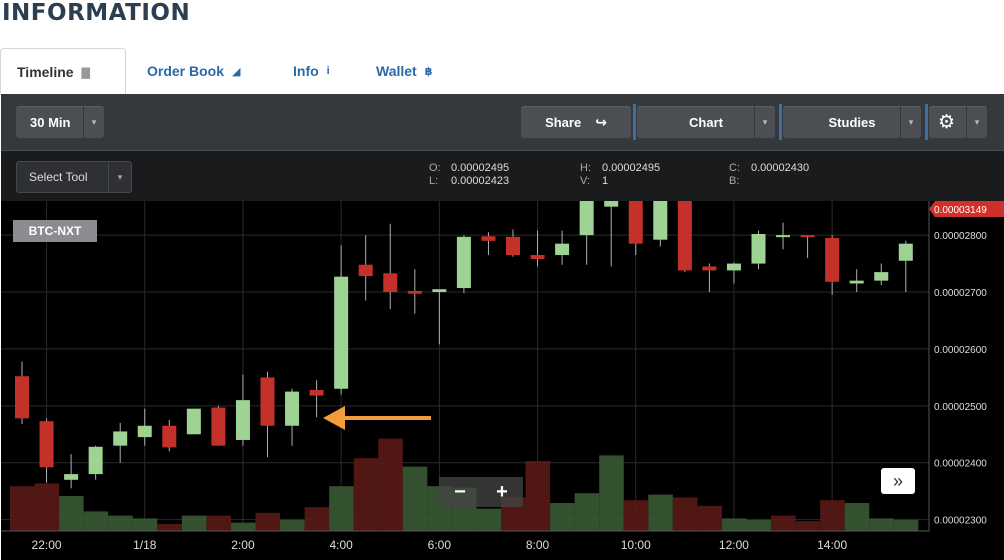 This screenshot has height=560, width=1004. What do you see at coordinates (428, 71) in the screenshot?
I see `bitcoin-icon: ฿` at bounding box center [428, 71].